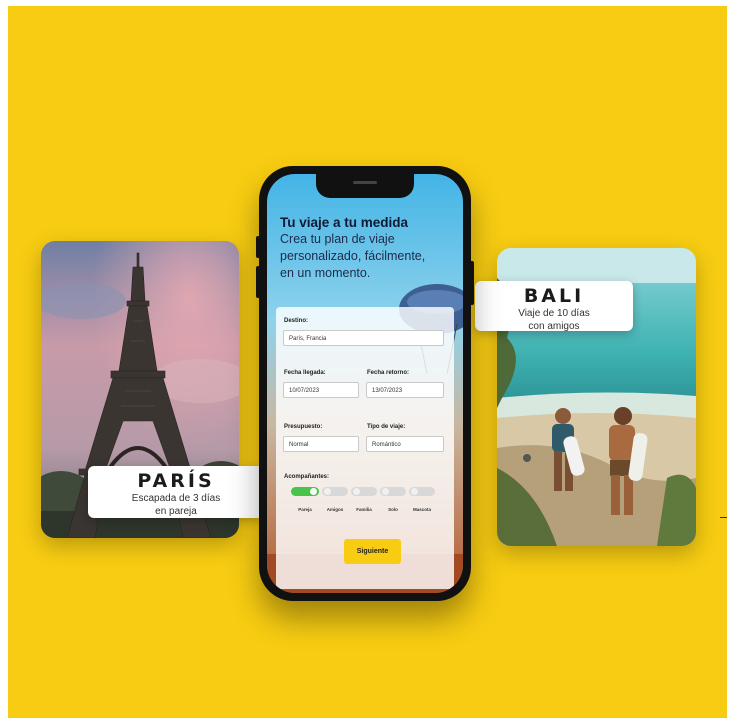 Image resolution: width=733 pixels, height=724 pixels. Describe the element at coordinates (386, 427) in the screenshot. I see `tipo-viaje-label: Tipo de viaje:` at that location.